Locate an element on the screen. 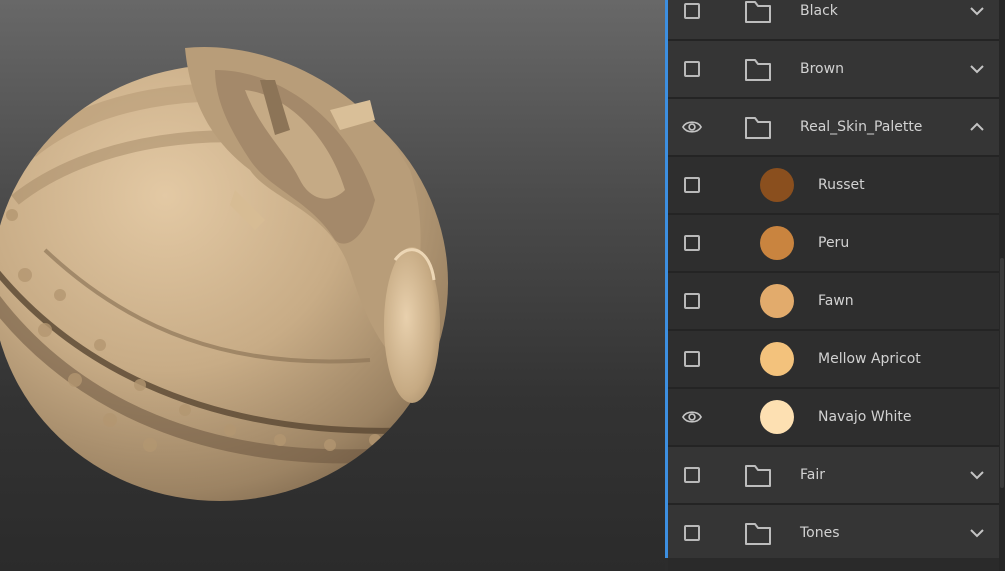 This screenshot has height=571, width=1005. color-layer-row: Navajo White is located at coordinates (833, 418).